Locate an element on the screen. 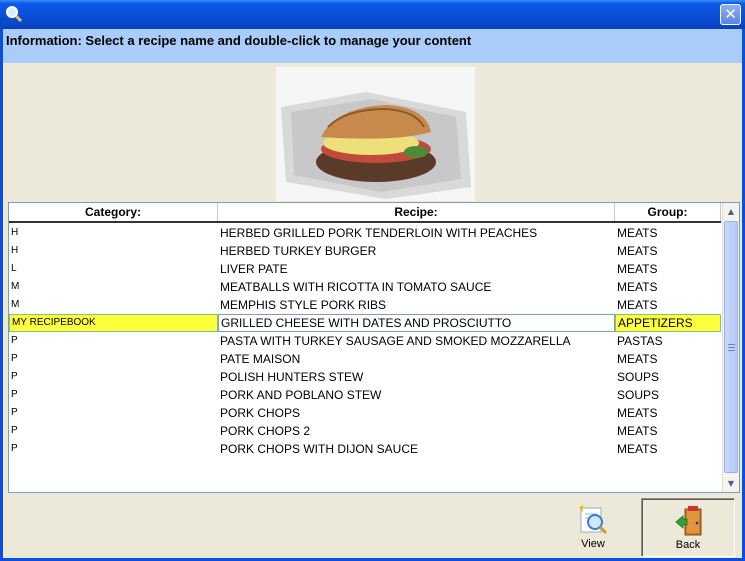 This screenshot has width=745, height=561. table-header: Category: Recipe: Group: is located at coordinates (365, 213).